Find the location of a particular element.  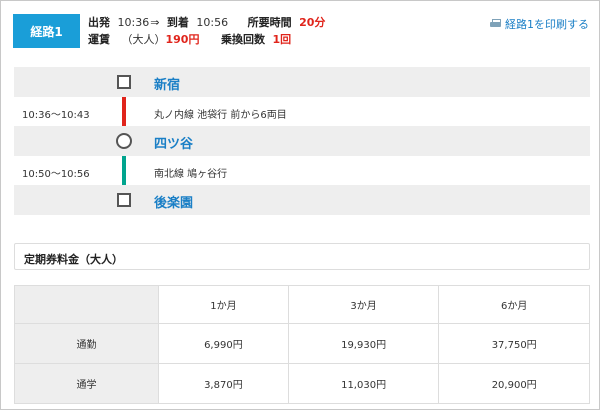

transfer-circle-icon is located at coordinates (124, 141).